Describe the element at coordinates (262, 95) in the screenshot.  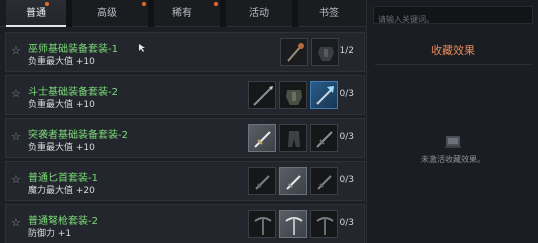
I see `spear-icon` at that location.